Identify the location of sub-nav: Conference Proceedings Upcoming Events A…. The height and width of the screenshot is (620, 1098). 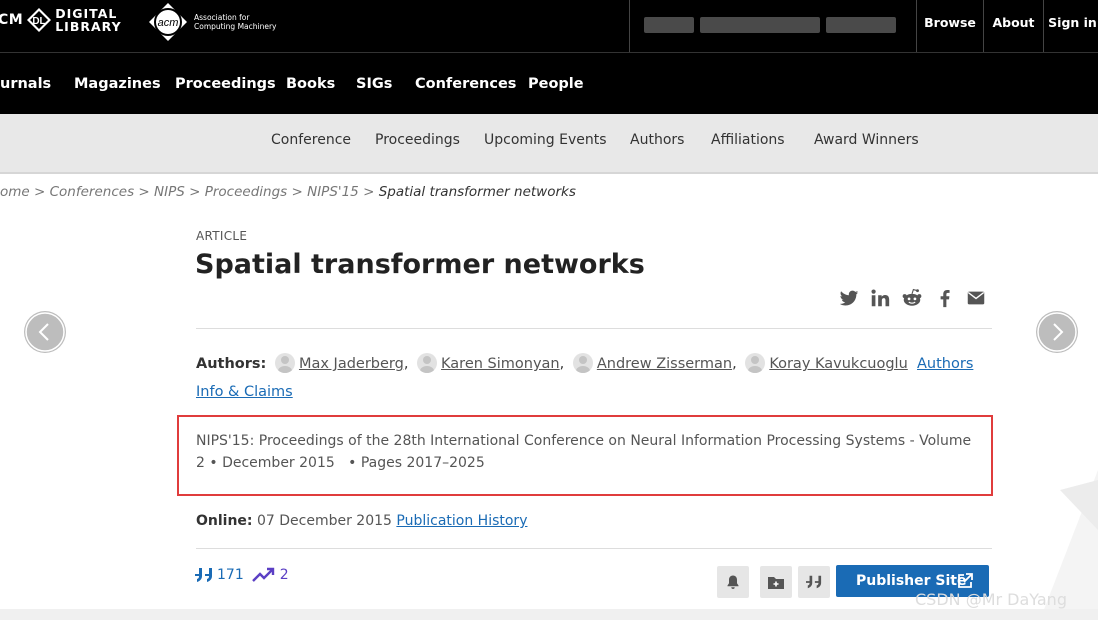
(549, 144).